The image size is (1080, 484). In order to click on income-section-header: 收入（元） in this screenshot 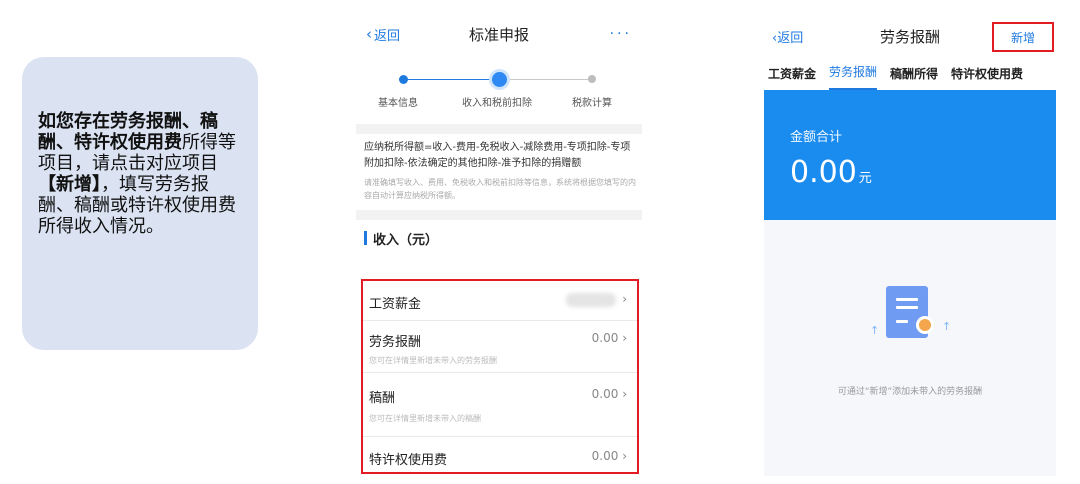, I will do `click(499, 238)`.